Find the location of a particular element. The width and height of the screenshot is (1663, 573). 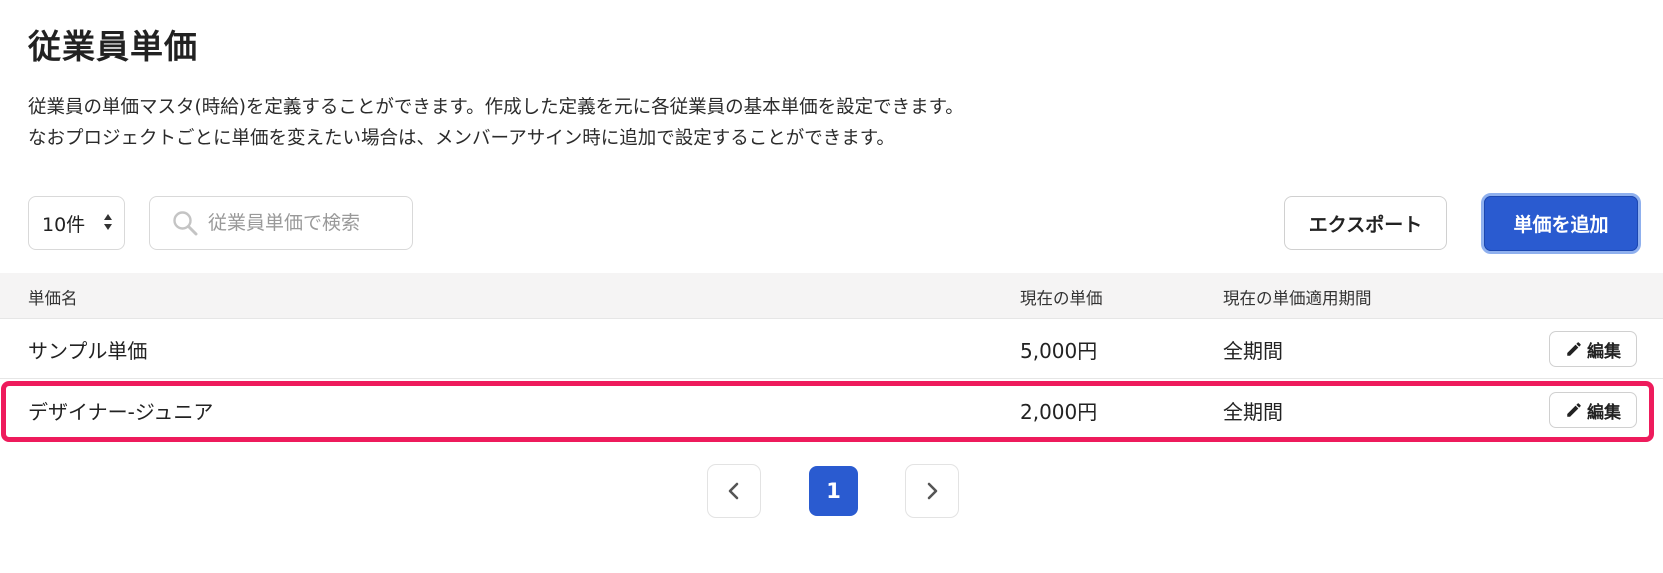

search-box is located at coordinates (281, 223).